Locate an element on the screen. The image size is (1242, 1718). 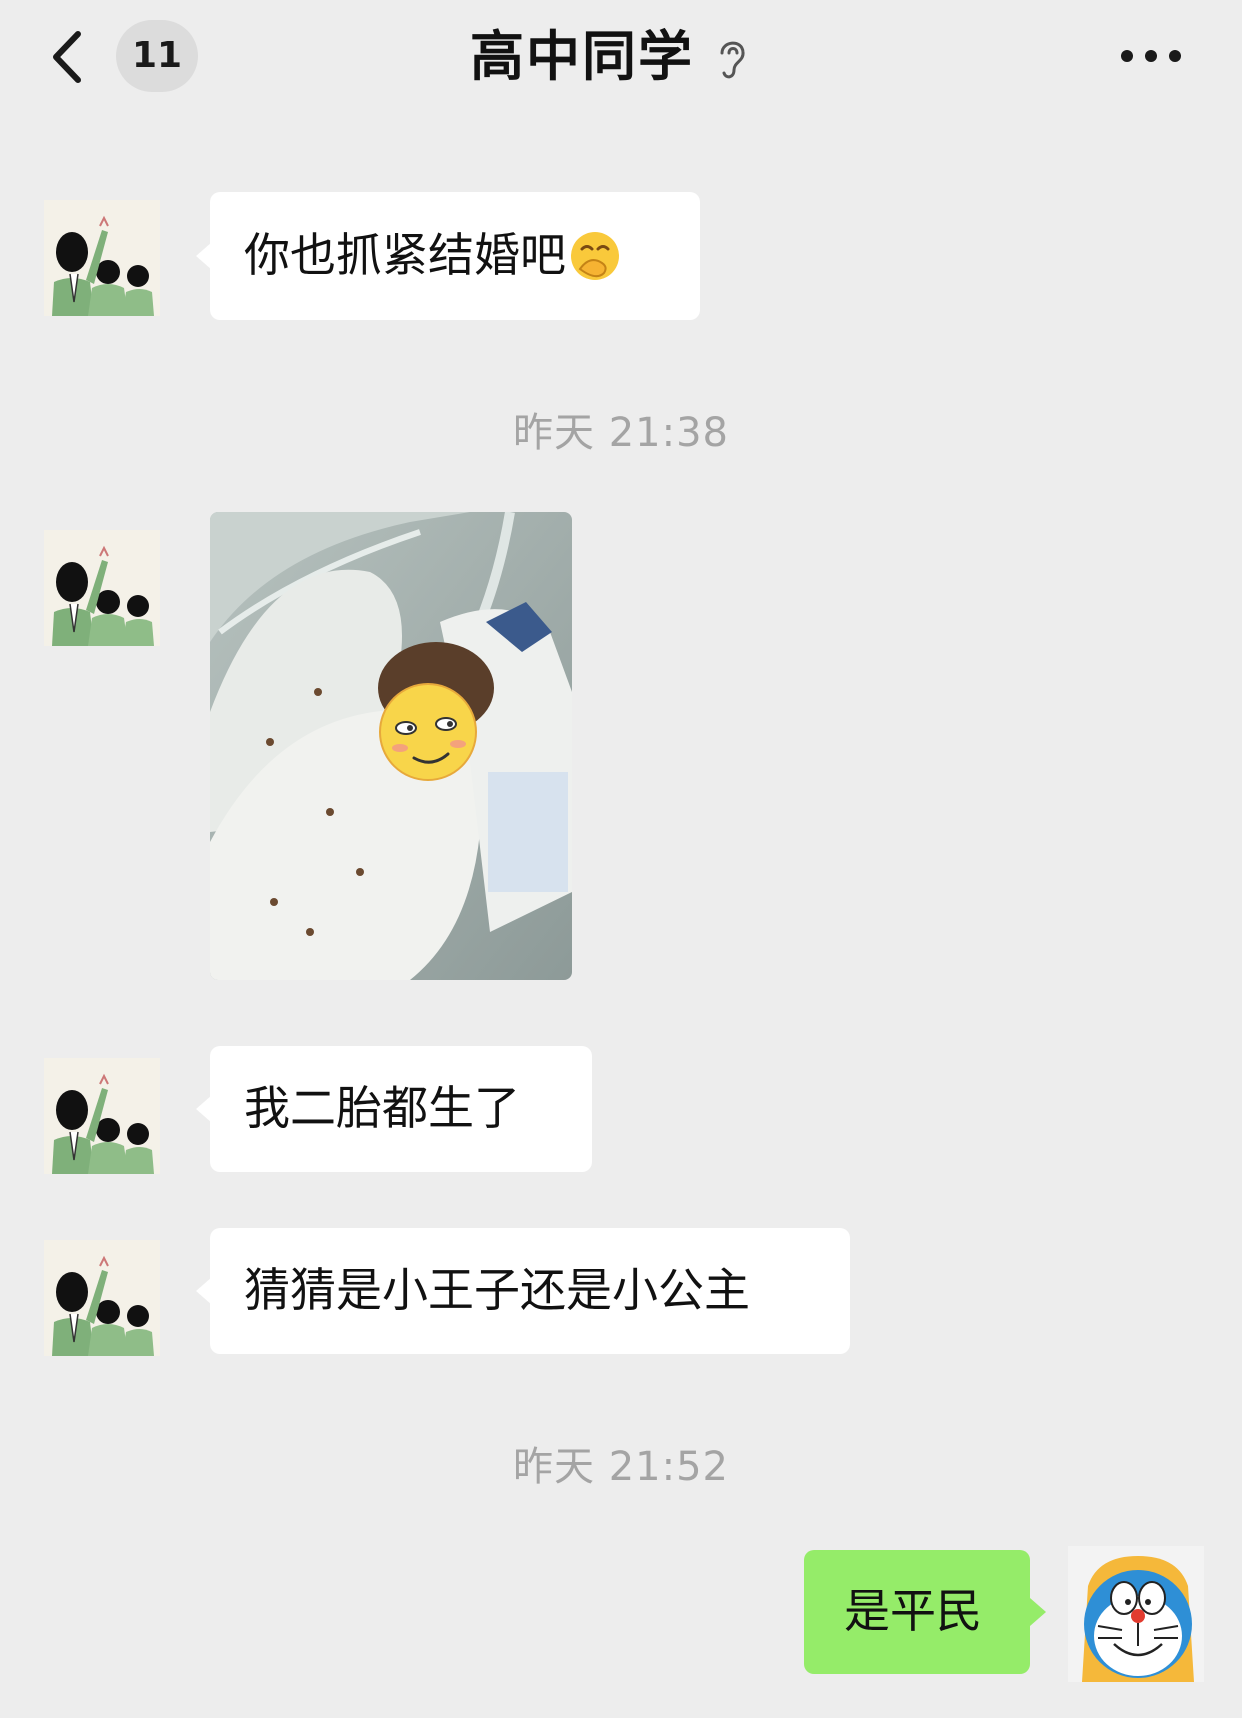
message-text: 你也抓紧结婚吧 is located at coordinates (405, 255).